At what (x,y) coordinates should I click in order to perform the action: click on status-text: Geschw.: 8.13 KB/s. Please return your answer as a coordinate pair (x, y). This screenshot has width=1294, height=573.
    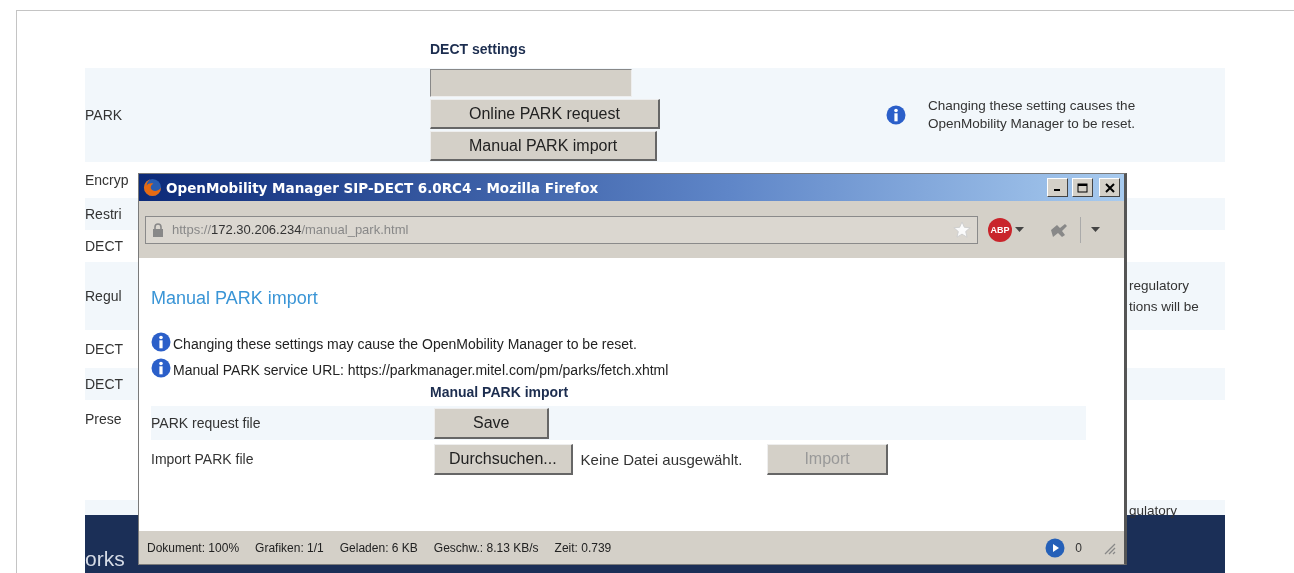
    Looking at the image, I should click on (486, 547).